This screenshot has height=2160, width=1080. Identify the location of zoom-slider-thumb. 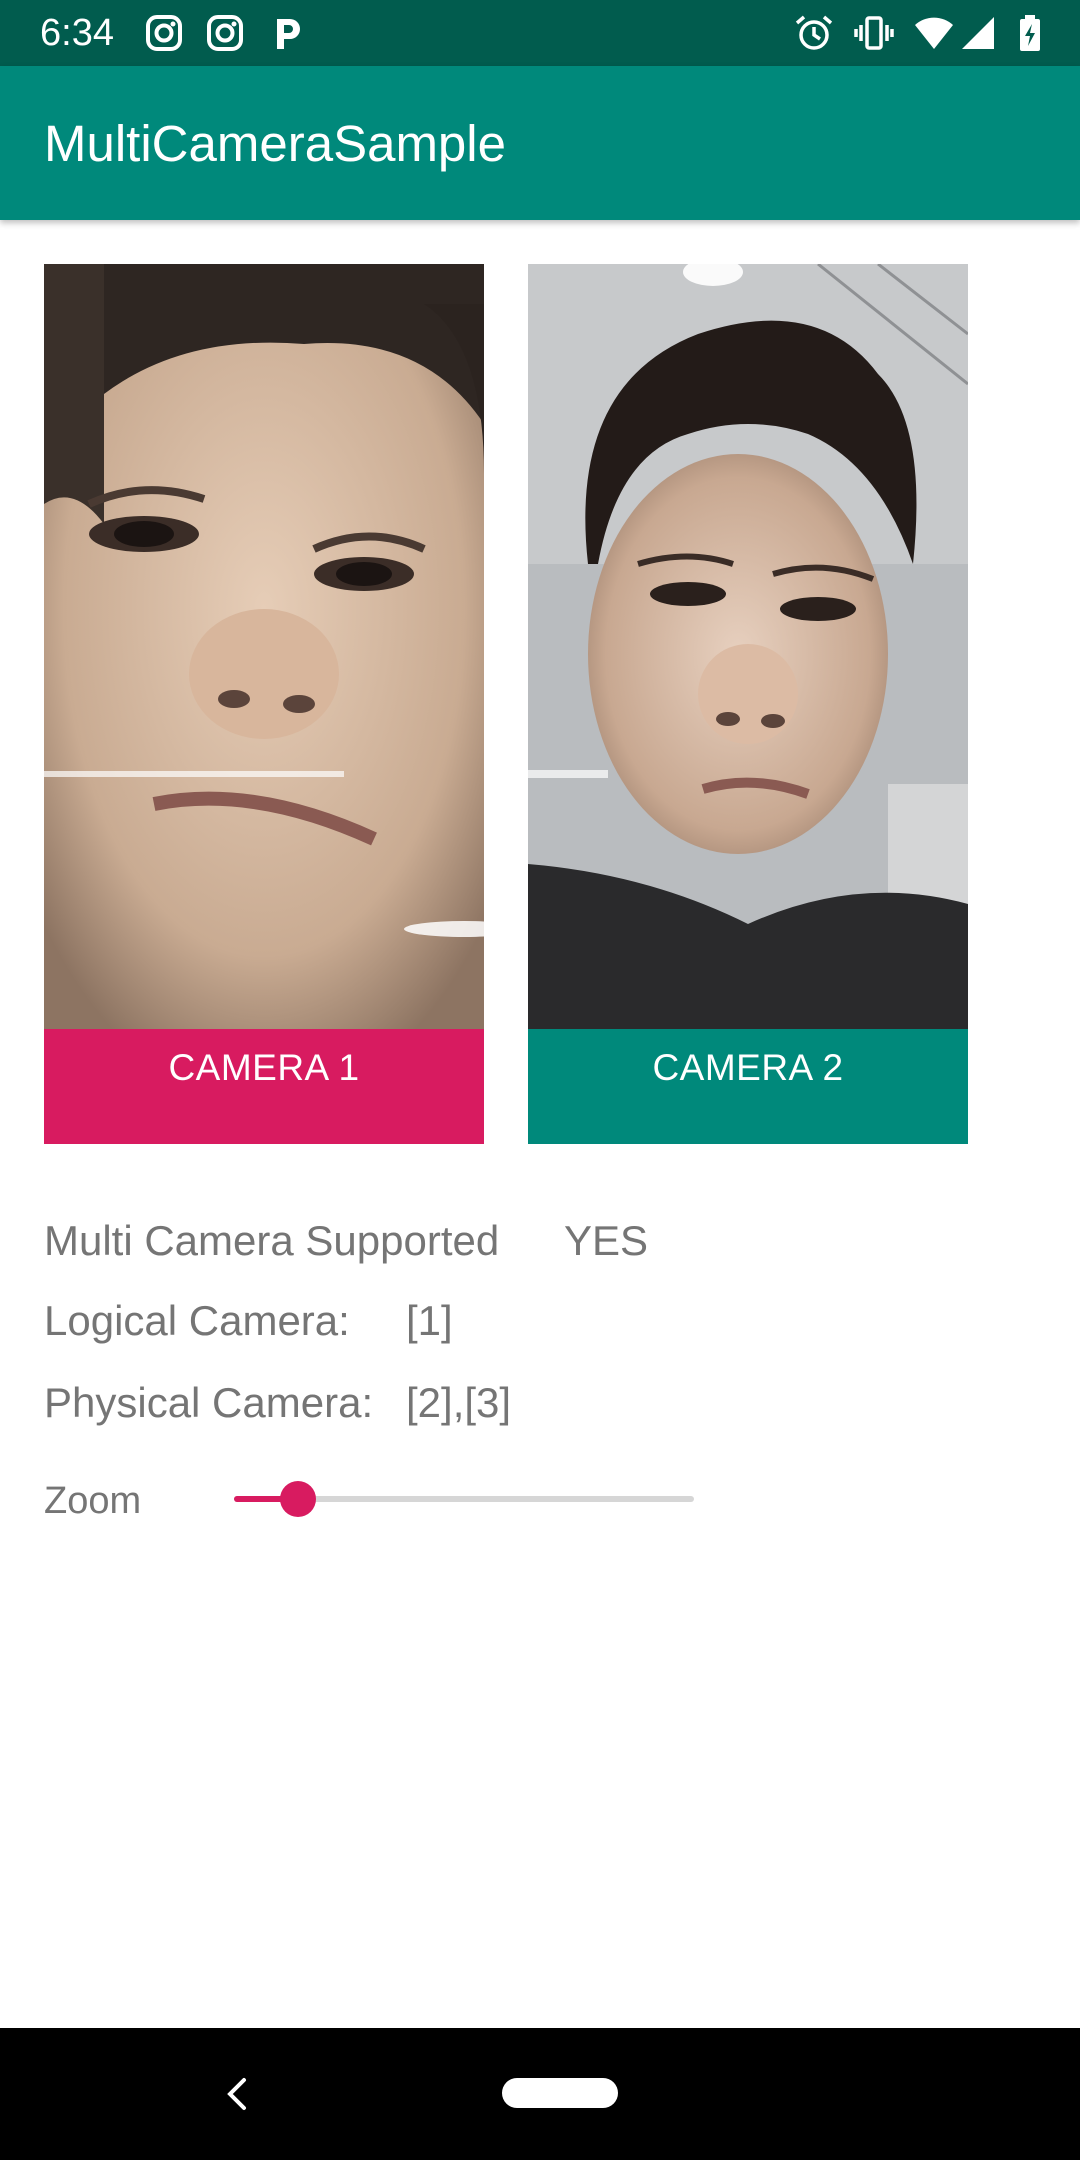
(298, 1499).